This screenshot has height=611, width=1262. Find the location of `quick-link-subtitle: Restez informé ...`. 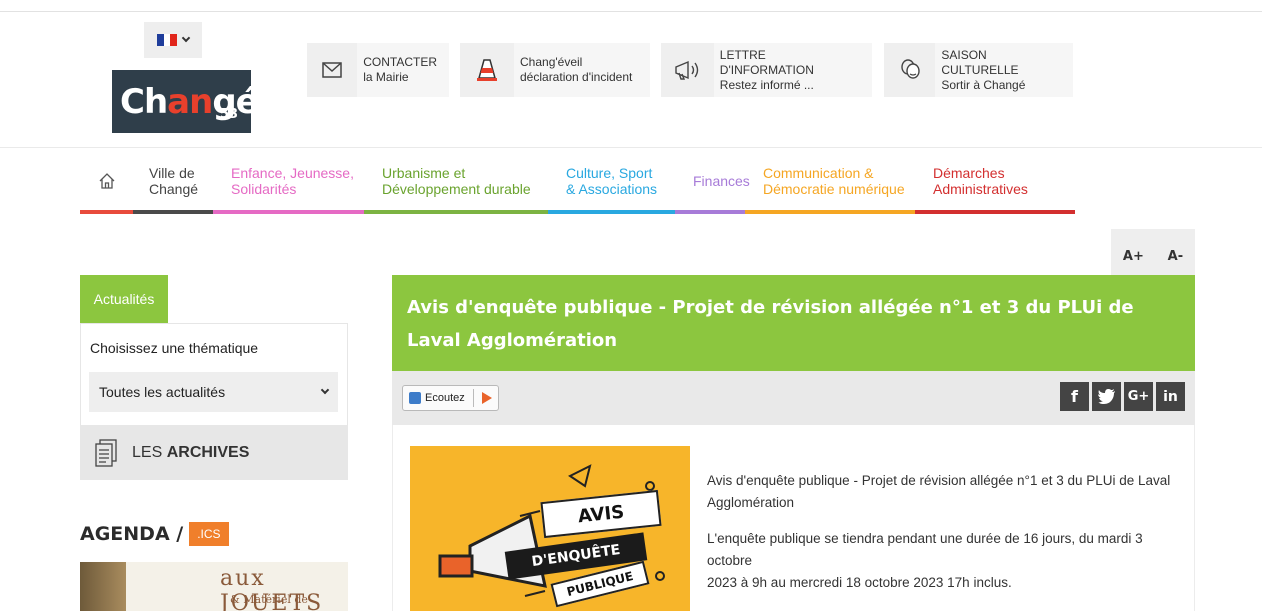

quick-link-subtitle: Restez informé ... is located at coordinates (766, 84).